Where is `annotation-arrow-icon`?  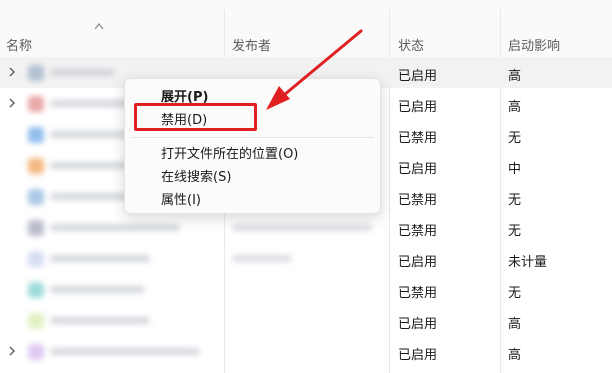 annotation-arrow-icon is located at coordinates (314, 69).